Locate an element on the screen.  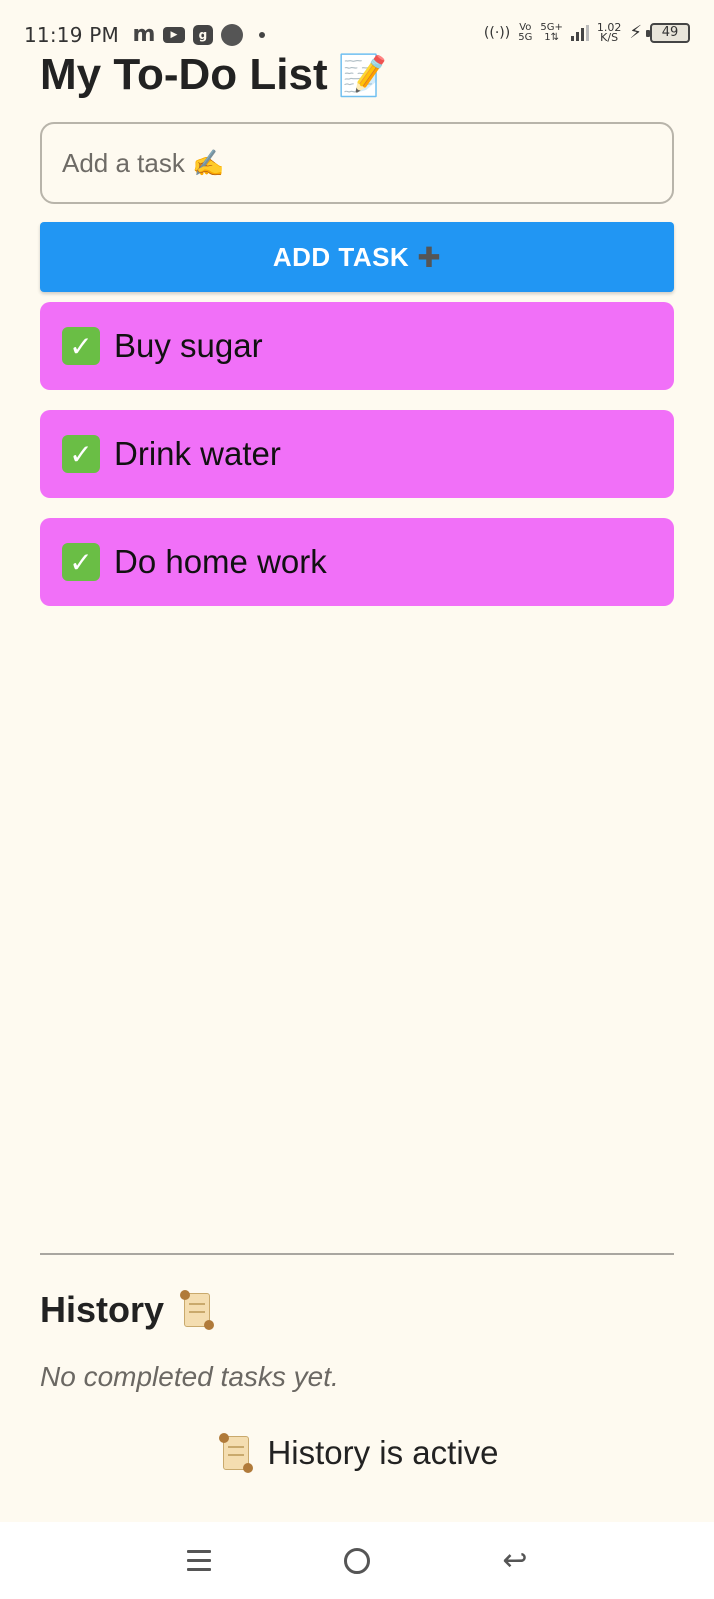
page-title-text: My To-Do List is located at coordinates (184, 74).